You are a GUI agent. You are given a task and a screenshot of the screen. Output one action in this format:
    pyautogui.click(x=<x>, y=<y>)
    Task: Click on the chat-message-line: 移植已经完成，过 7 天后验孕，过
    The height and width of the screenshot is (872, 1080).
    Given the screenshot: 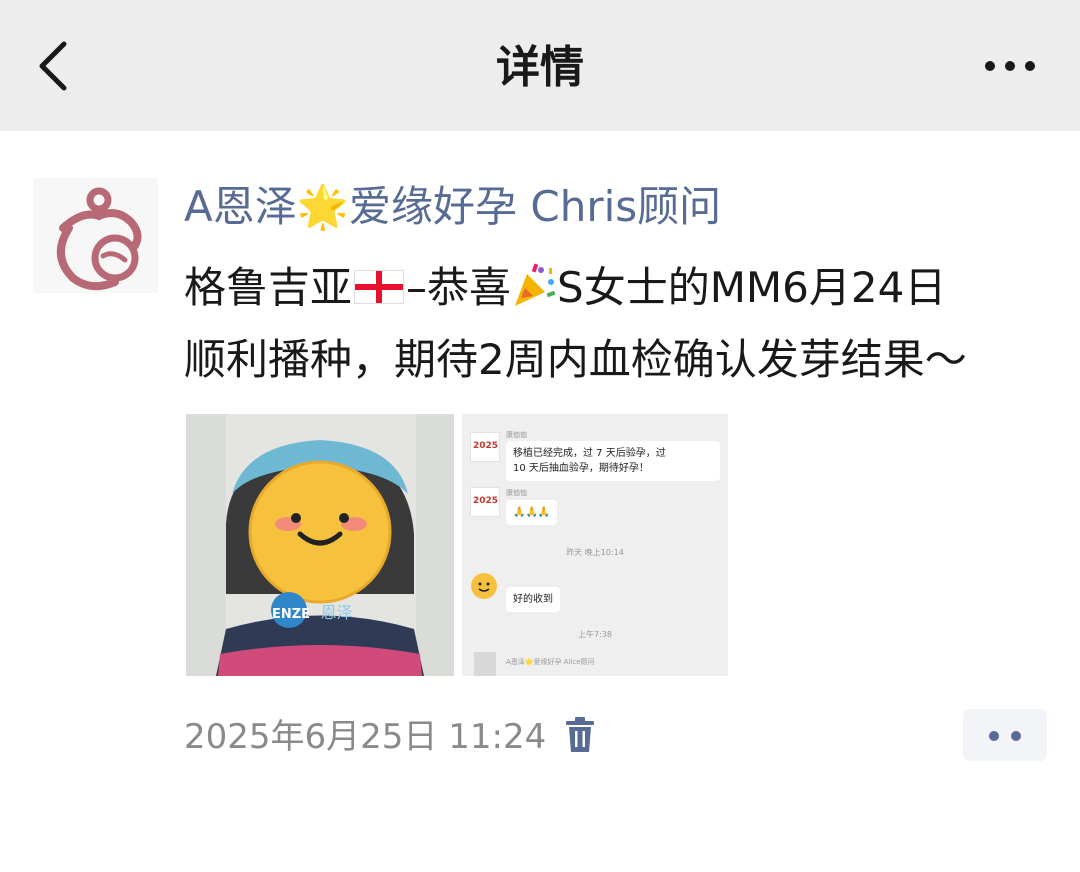 What is the action you would take?
    pyautogui.click(x=589, y=453)
    